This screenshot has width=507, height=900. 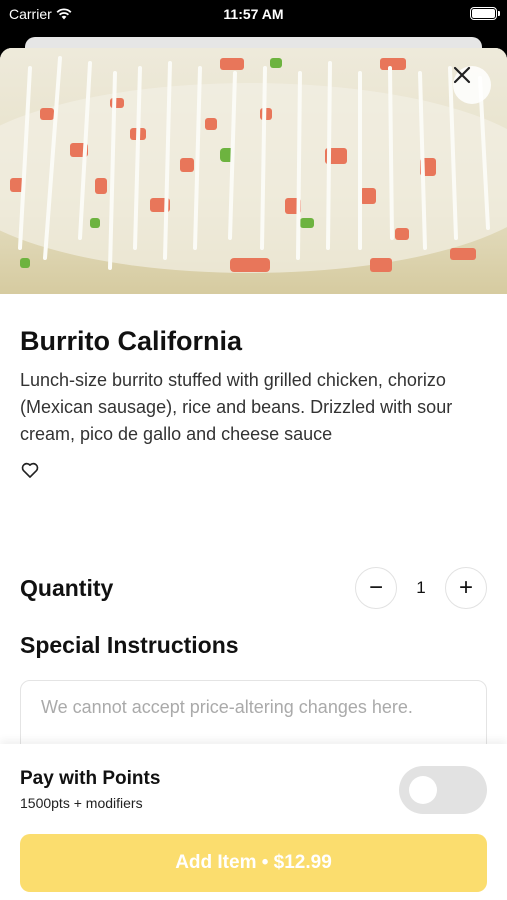 I want to click on quantity-label: Quantity, so click(x=67, y=587).